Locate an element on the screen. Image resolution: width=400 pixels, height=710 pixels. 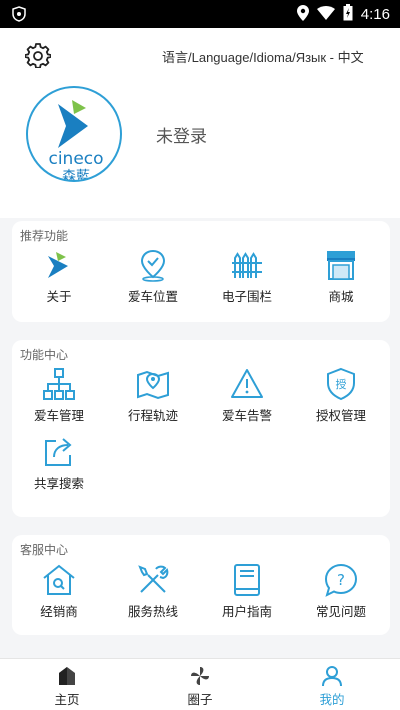
pinwheel-icon is located at coordinates (200, 676).